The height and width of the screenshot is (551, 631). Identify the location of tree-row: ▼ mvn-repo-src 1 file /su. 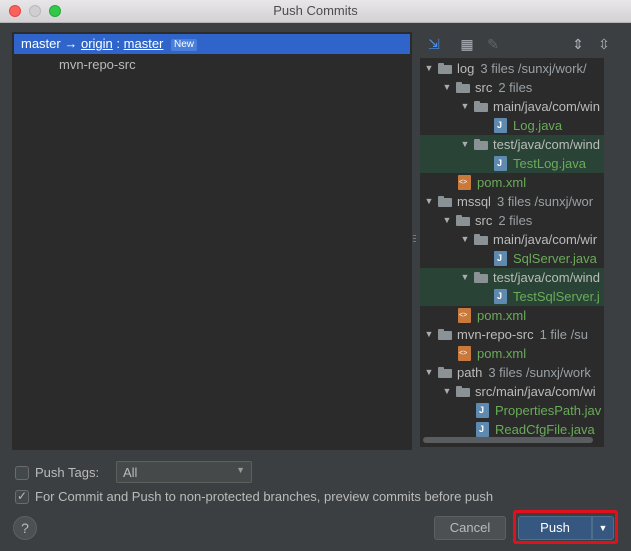
(512, 334).